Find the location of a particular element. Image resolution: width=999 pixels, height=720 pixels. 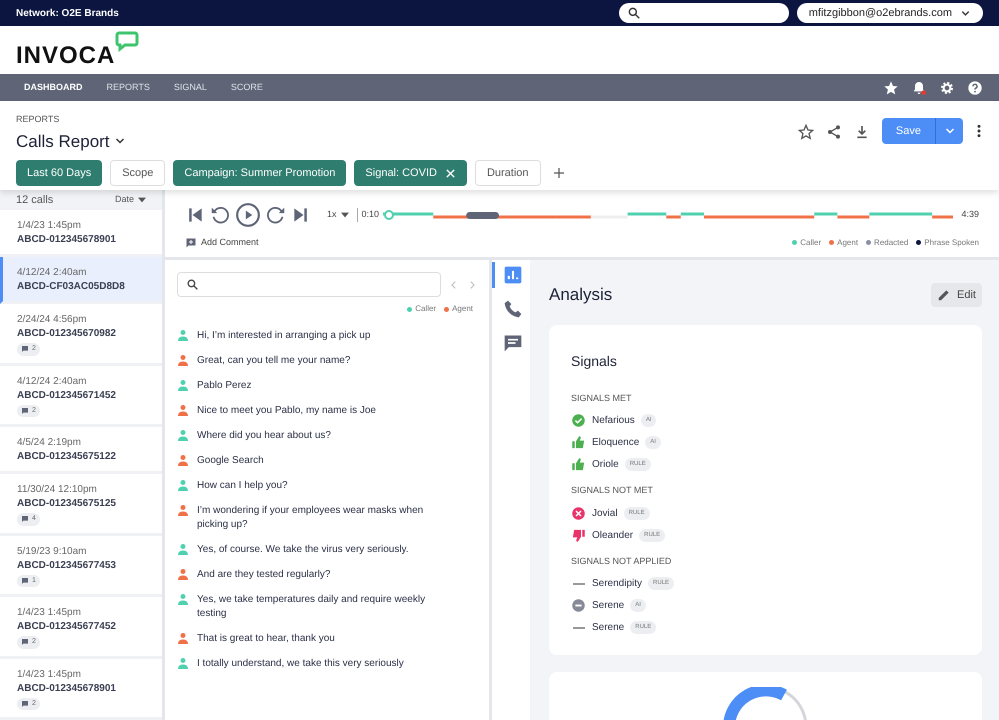

star-icon is located at coordinates (891, 88).